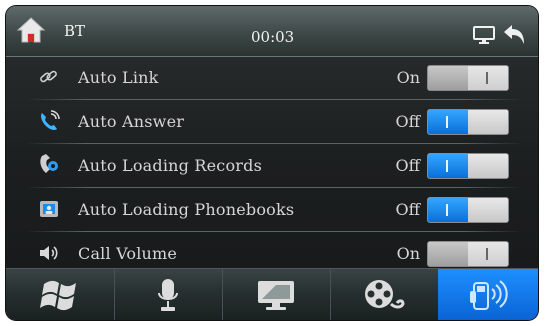 The image size is (545, 326). What do you see at coordinates (272, 78) in the screenshot?
I see `setting-row-auto-link: Auto Link On` at bounding box center [272, 78].